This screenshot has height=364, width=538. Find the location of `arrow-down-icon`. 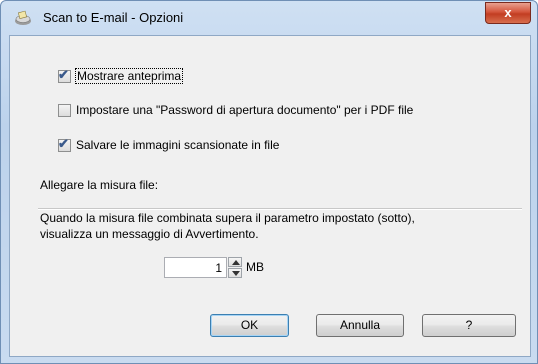

arrow-down-icon is located at coordinates (236, 273).